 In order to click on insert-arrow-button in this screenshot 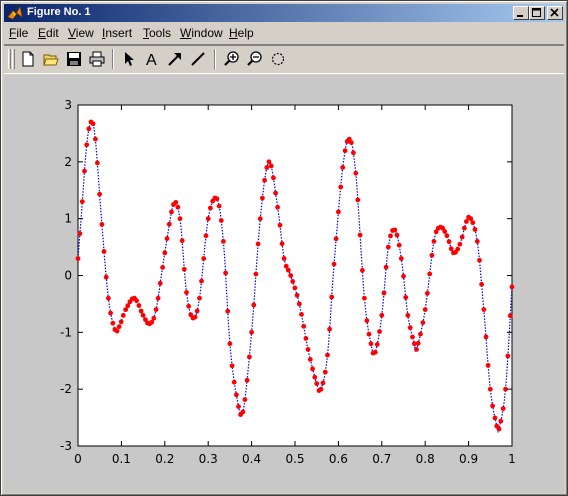, I will do `click(175, 59)`.